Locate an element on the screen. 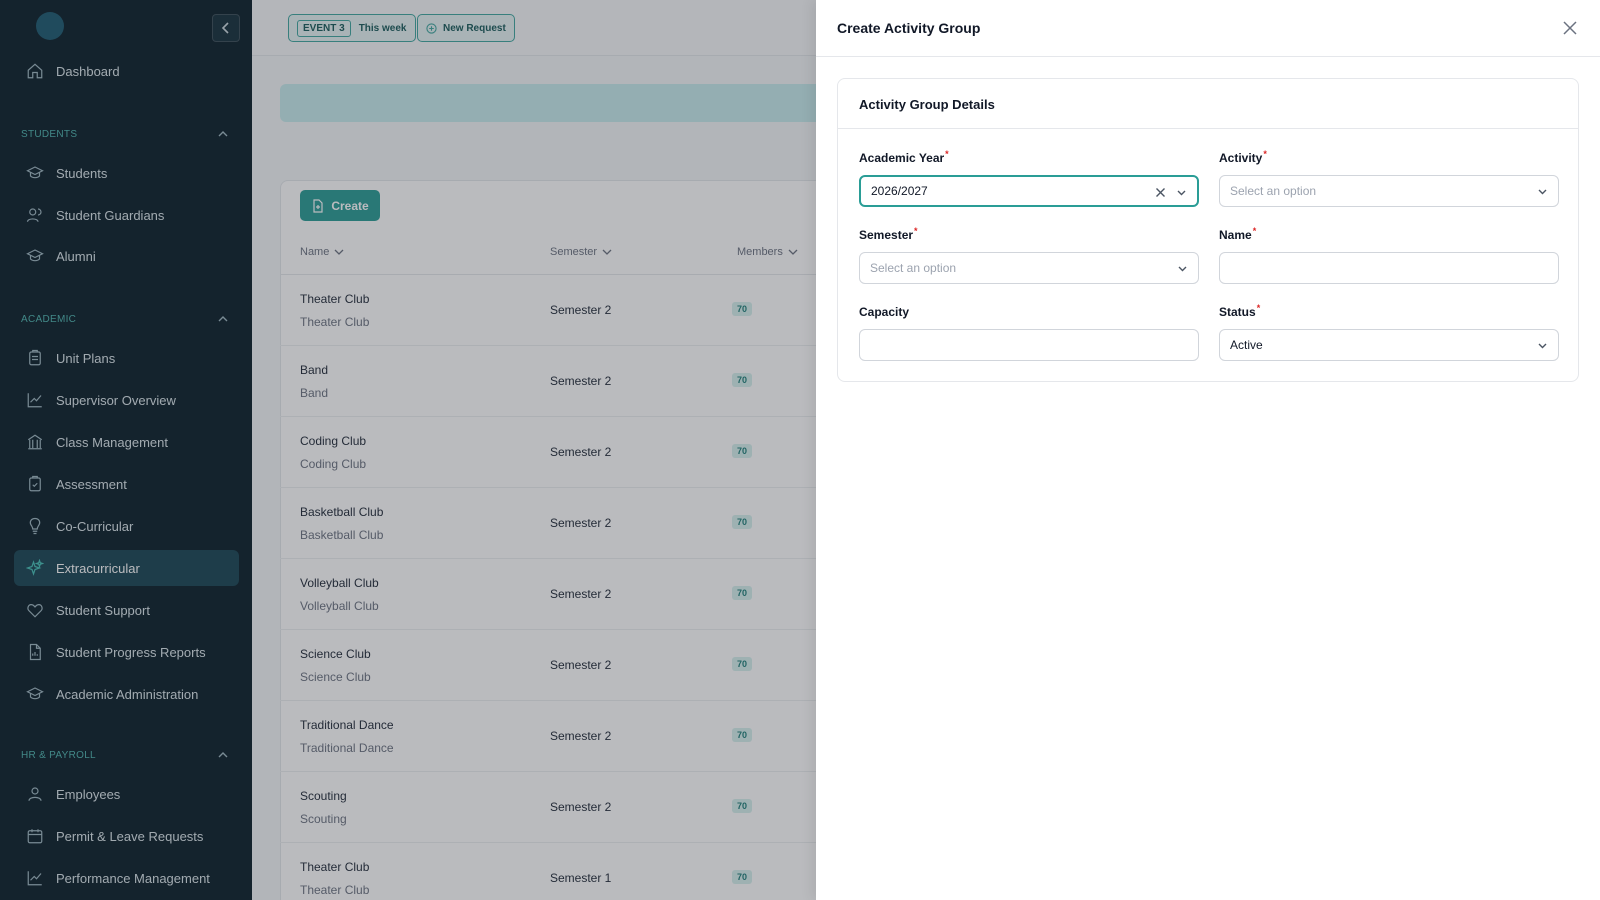 The width and height of the screenshot is (1600, 900). drawer-header: Create Activity Group is located at coordinates (1208, 28).